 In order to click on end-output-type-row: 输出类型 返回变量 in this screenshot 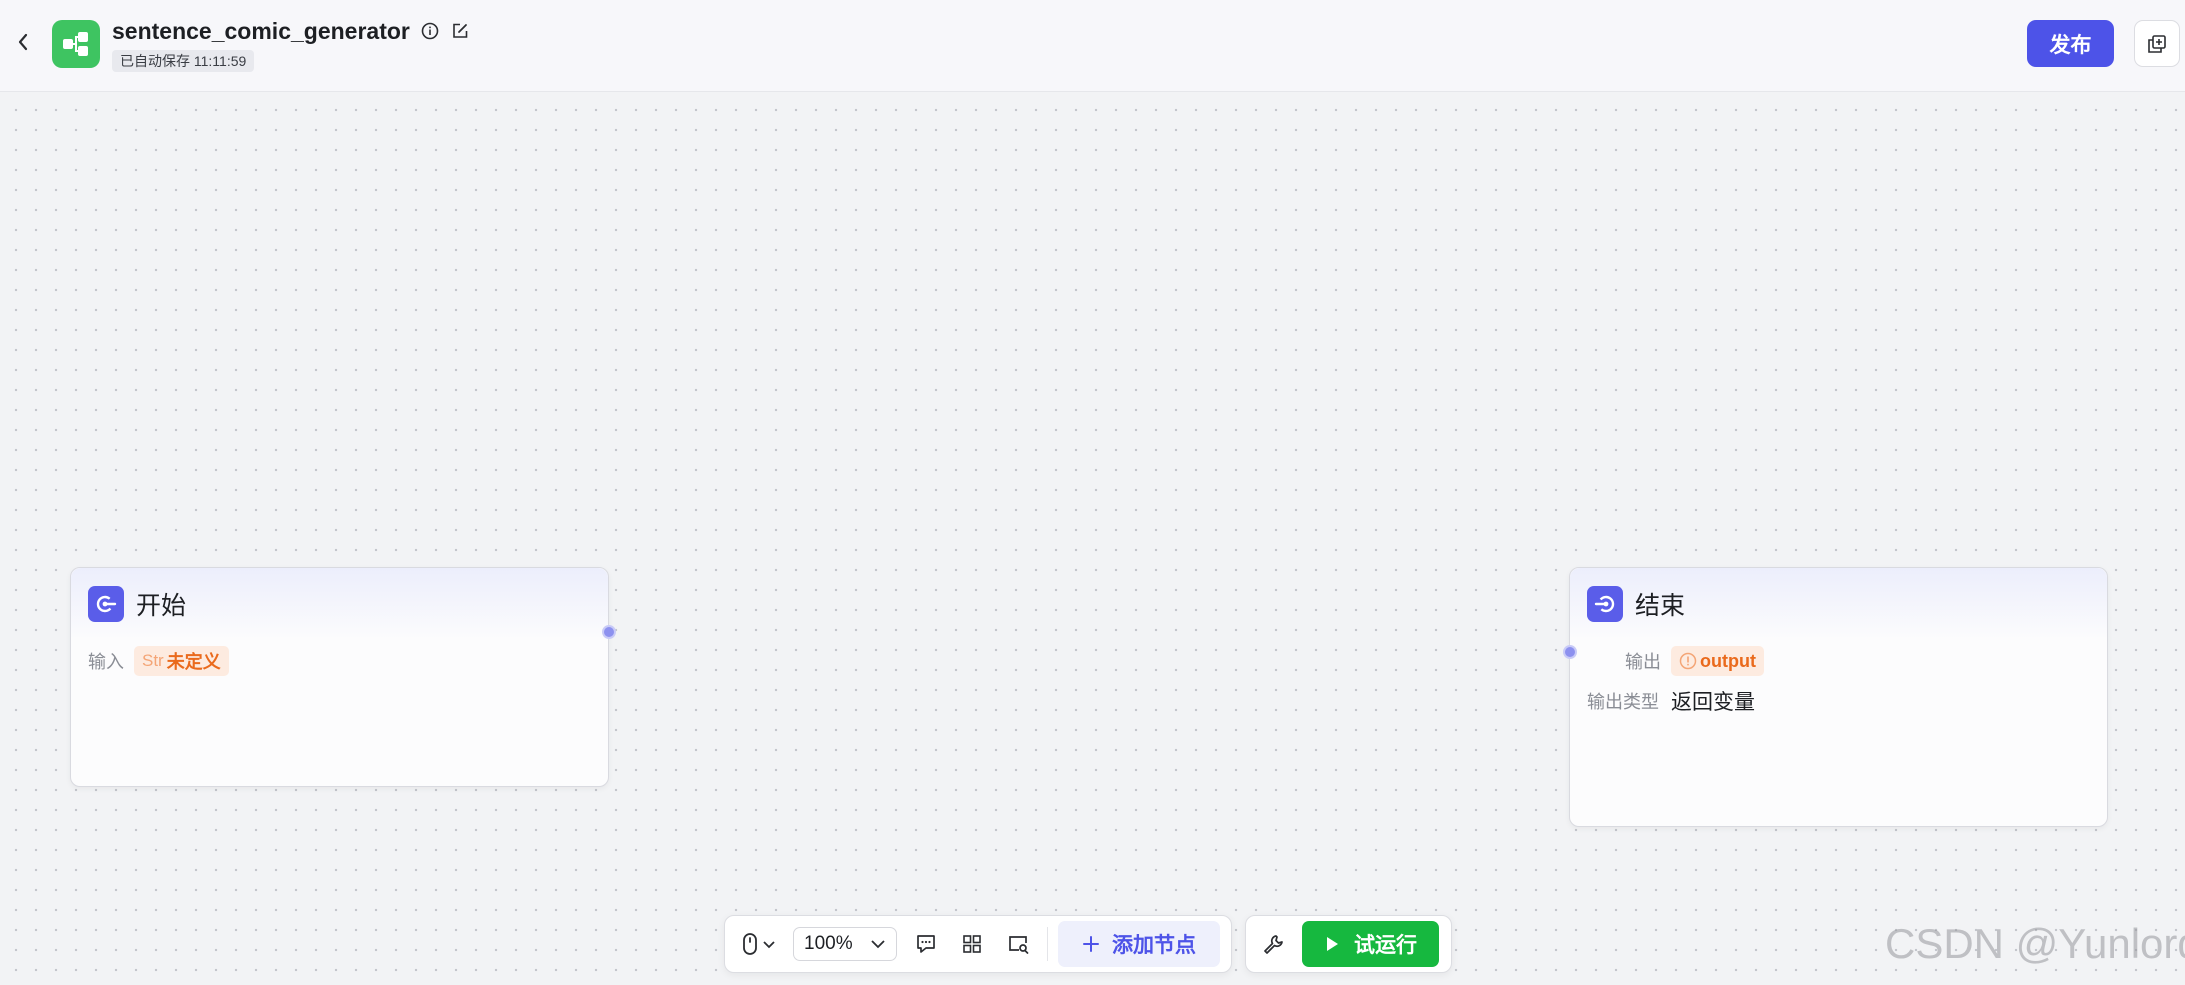, I will do `click(1838, 701)`.